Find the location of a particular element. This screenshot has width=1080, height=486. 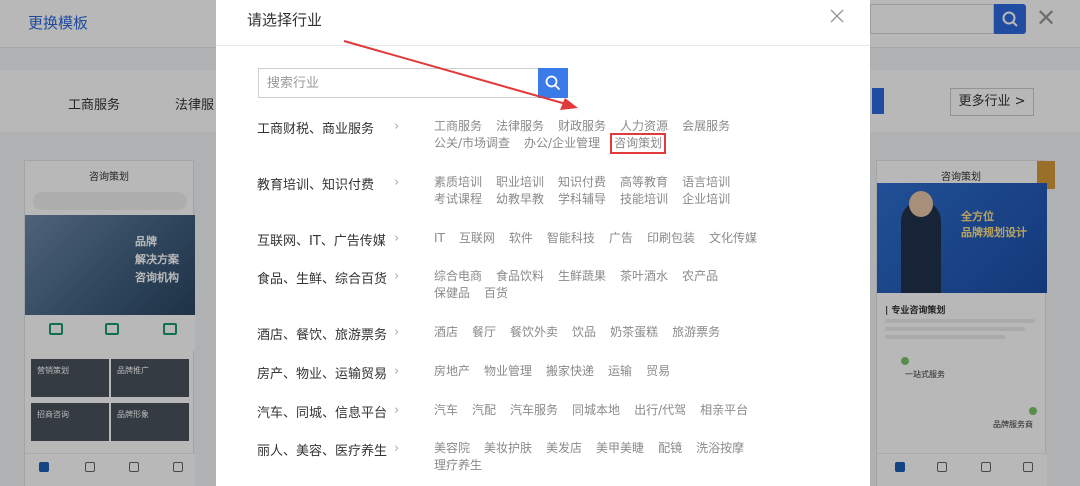

industry-search-button is located at coordinates (553, 83).